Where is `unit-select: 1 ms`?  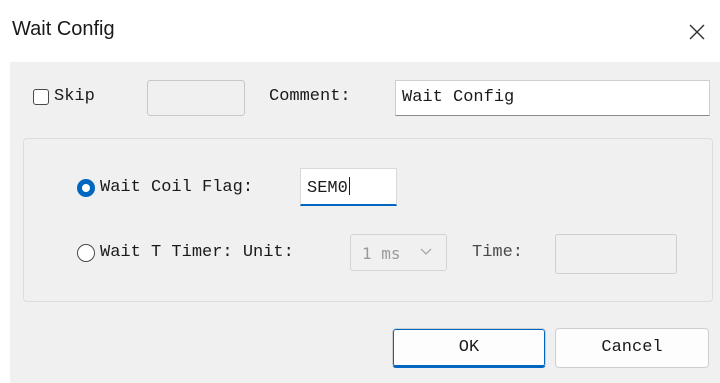
unit-select: 1 ms is located at coordinates (398, 252).